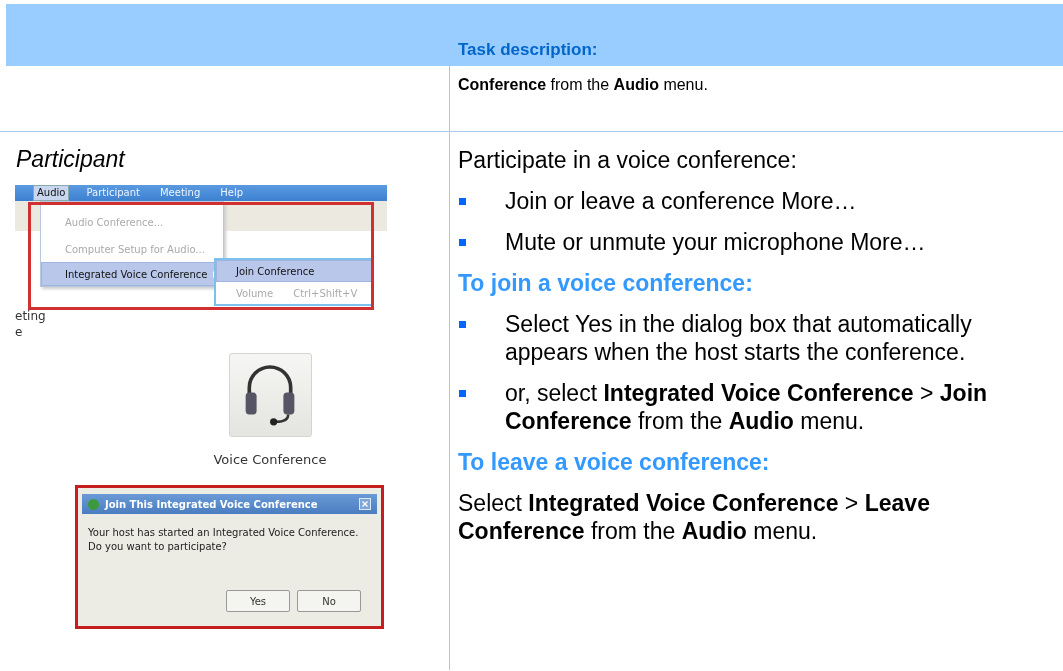 This screenshot has height=671, width=1063. What do you see at coordinates (30, 316) in the screenshot?
I see `cropped-text: eting` at bounding box center [30, 316].